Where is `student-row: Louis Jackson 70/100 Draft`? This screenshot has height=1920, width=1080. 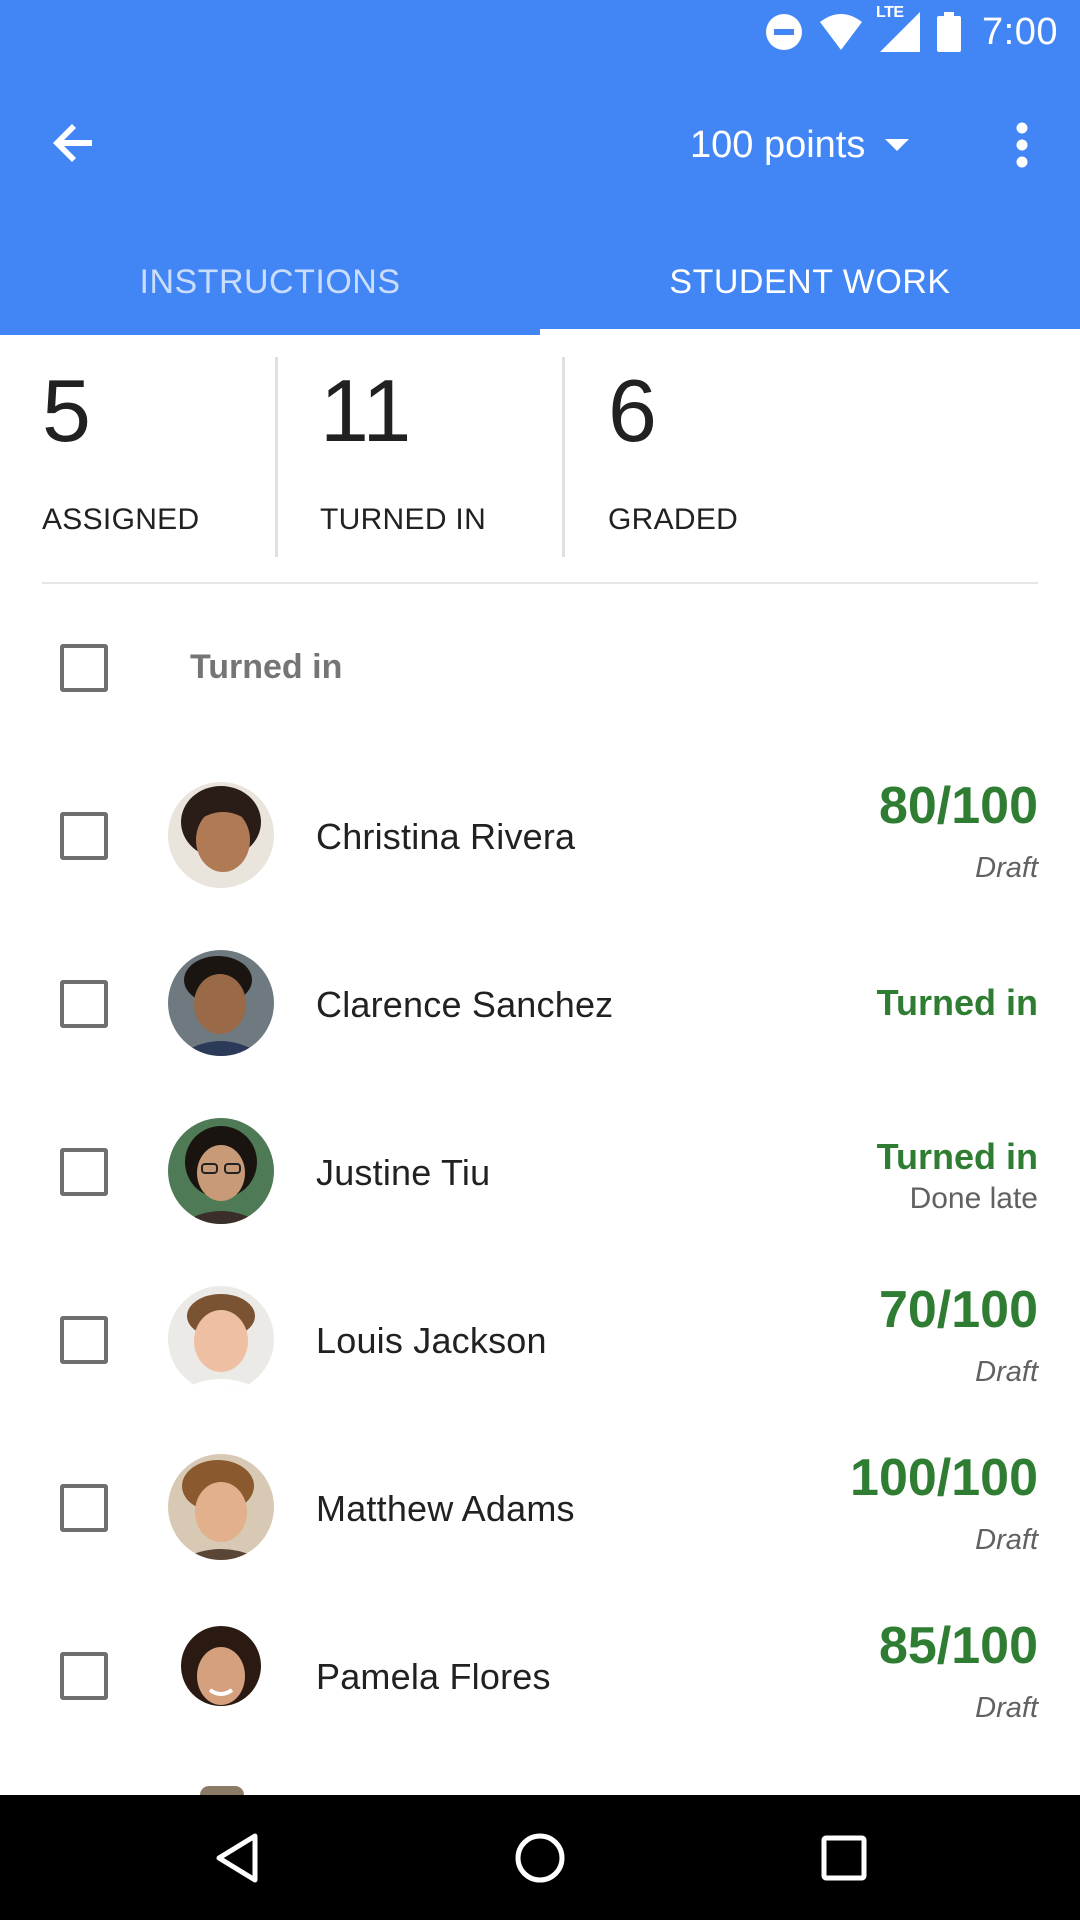
student-row: Louis Jackson 70/100 Draft is located at coordinates (540, 1340).